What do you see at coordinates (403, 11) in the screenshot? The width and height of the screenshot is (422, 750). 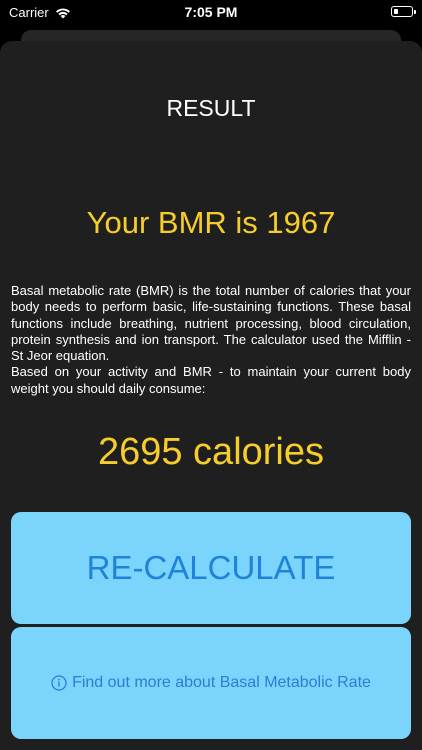 I see `battery-icon` at bounding box center [403, 11].